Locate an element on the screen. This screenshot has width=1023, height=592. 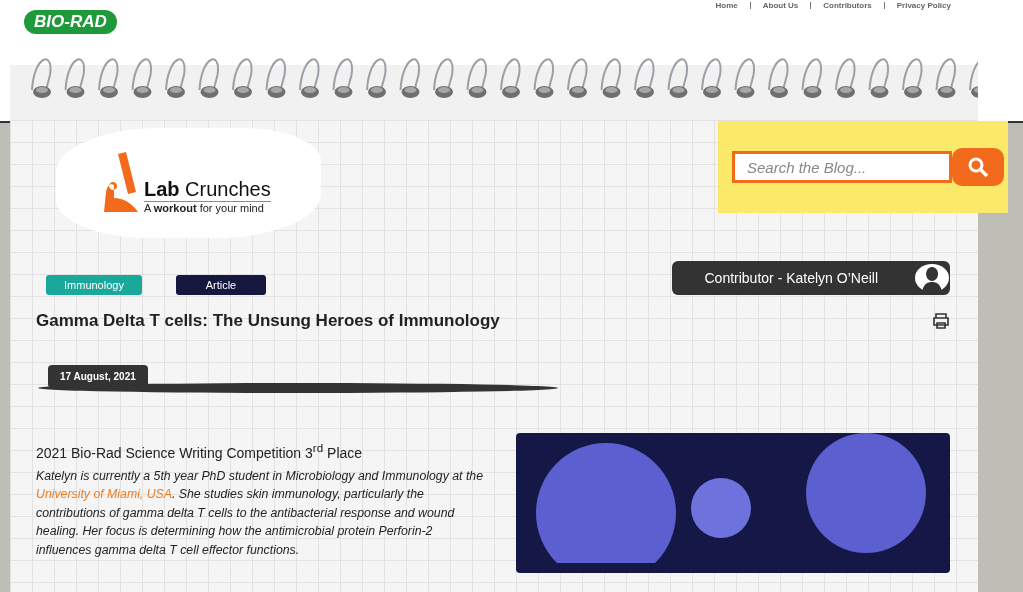
microscope-icon is located at coordinates (122, 182).